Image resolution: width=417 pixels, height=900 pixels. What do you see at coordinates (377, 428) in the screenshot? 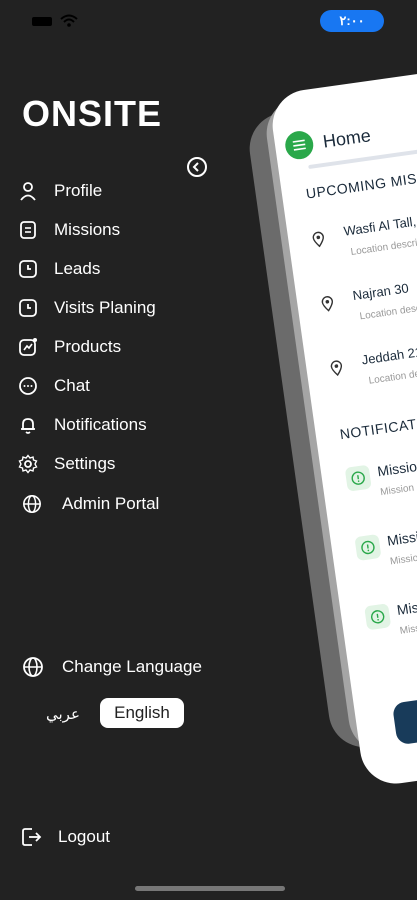
I see `notifications-title: NOTIFICATIO` at bounding box center [377, 428].